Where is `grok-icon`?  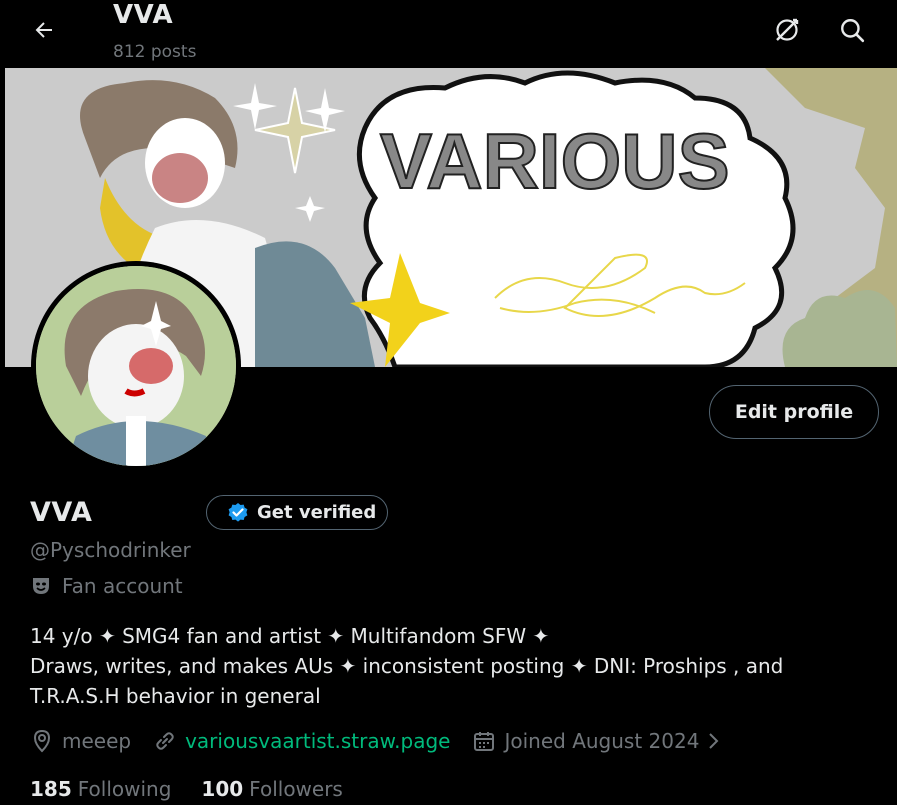 grok-icon is located at coordinates (787, 29).